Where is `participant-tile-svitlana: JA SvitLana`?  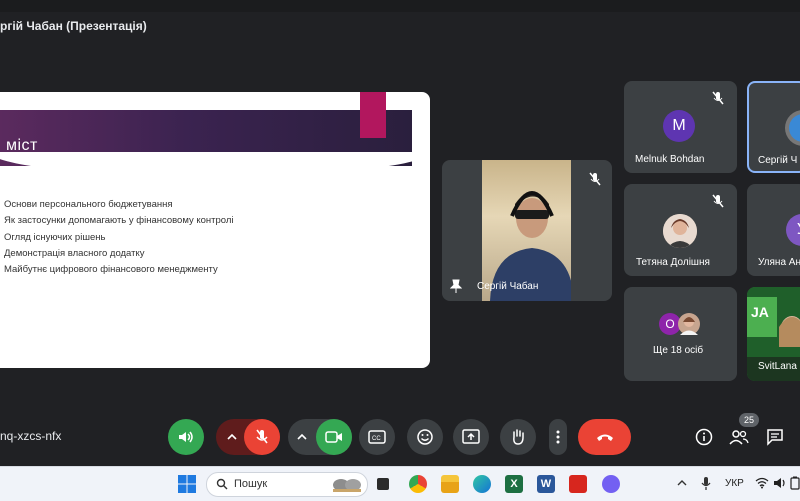
participant-tile-svitlana: JA SvitLana is located at coordinates (773, 334).